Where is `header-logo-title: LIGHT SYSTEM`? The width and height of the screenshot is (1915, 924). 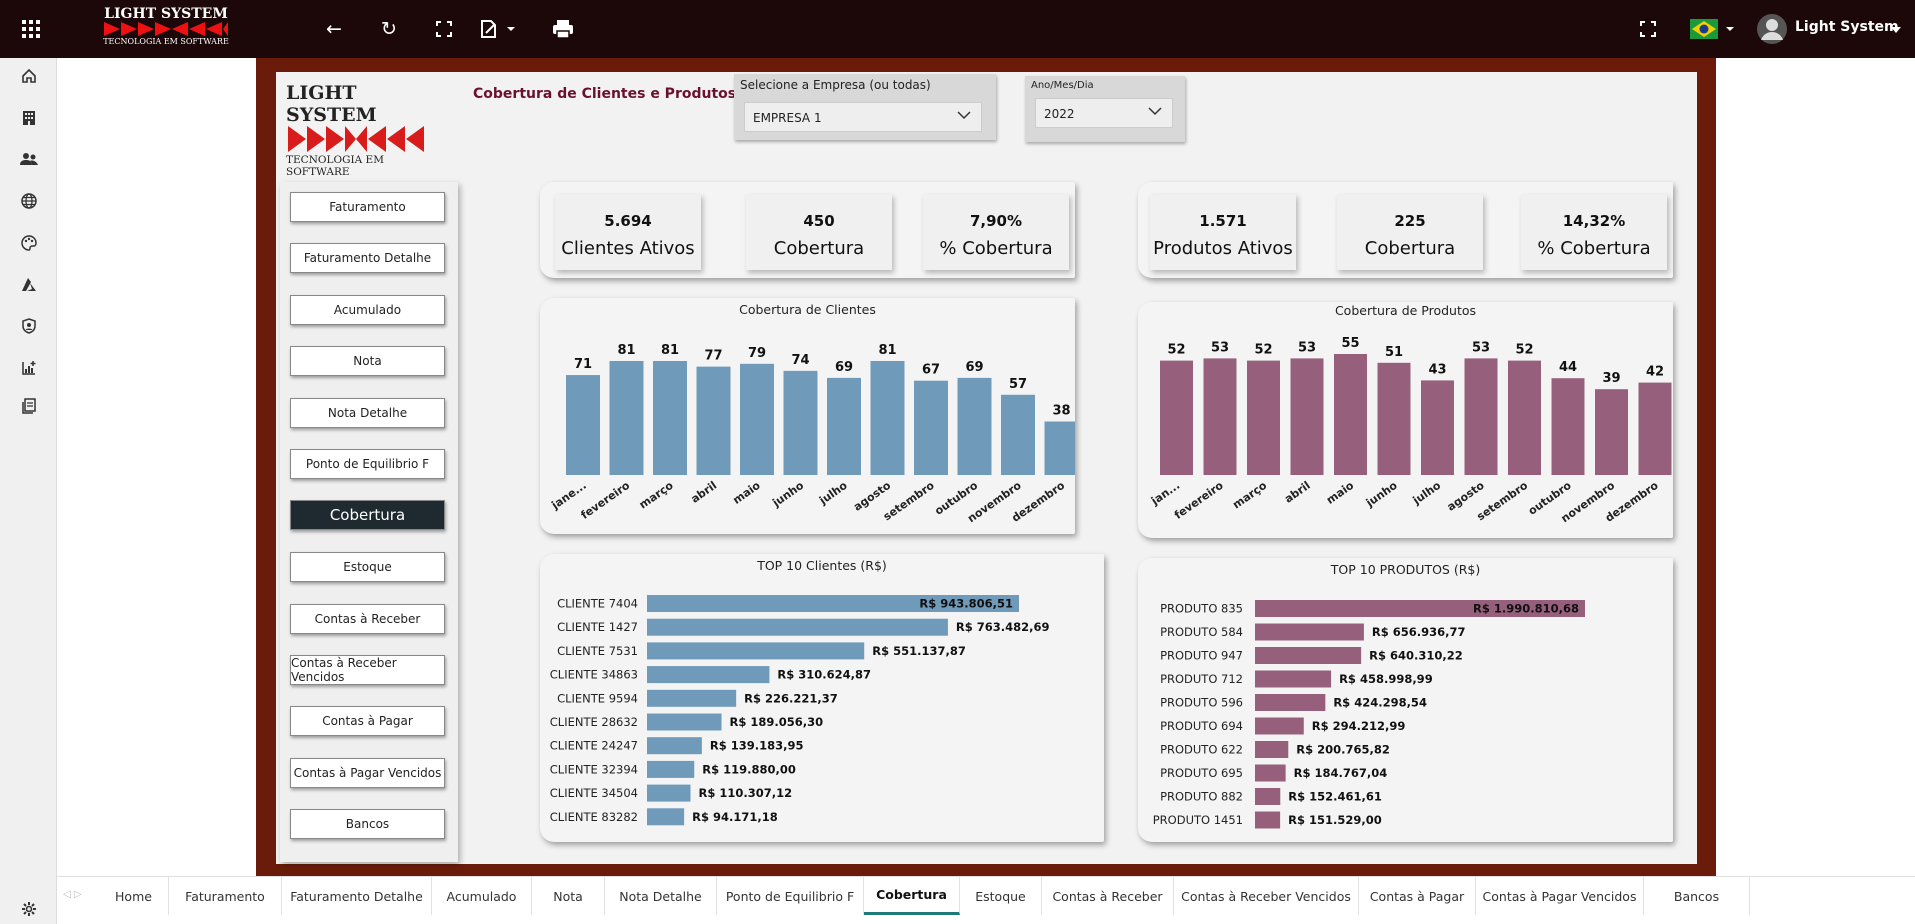 header-logo-title: LIGHT SYSTEM is located at coordinates (166, 14).